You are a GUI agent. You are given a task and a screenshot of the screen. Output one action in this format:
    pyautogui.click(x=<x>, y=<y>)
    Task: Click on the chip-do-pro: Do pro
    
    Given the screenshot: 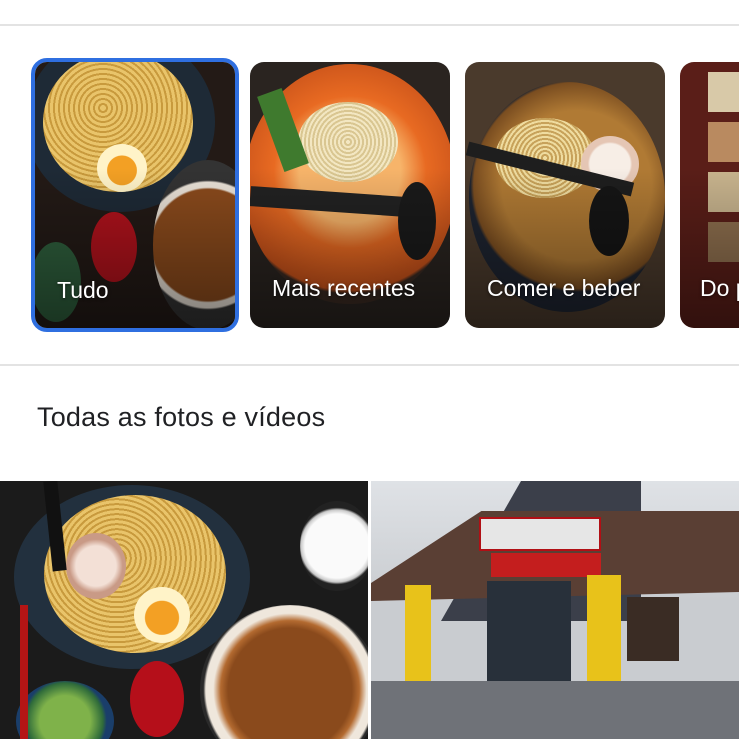 What is the action you would take?
    pyautogui.click(x=709, y=195)
    